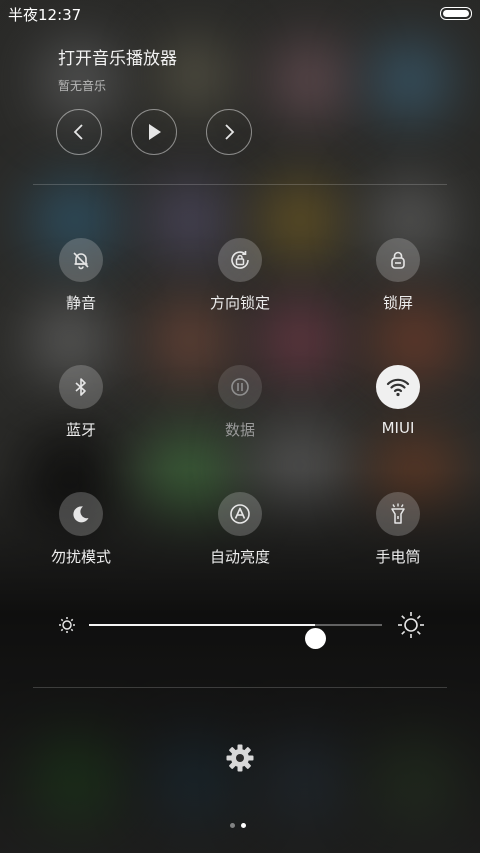 This screenshot has height=853, width=480. I want to click on toggle-label: 蓝牙, so click(80, 430).